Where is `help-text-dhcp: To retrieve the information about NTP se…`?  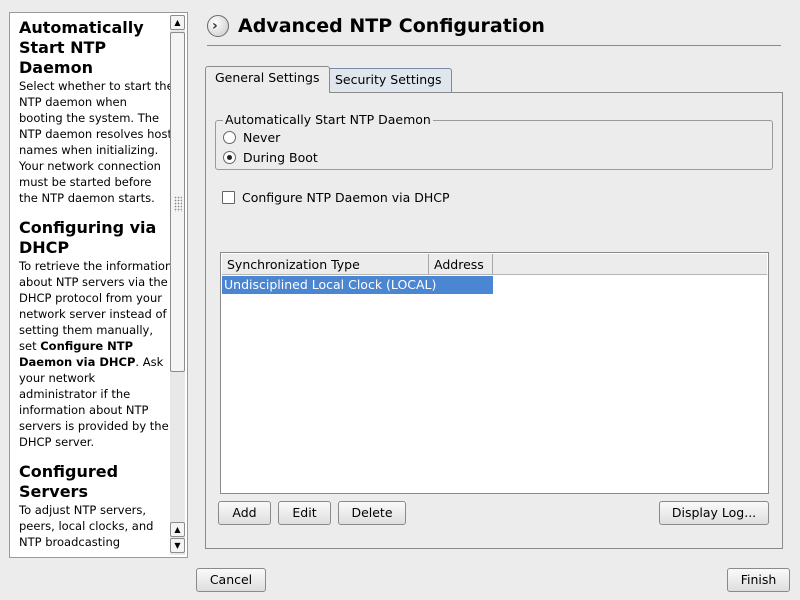
help-text-dhcp: To retrieve the information about NTP se… is located at coordinates (96, 354).